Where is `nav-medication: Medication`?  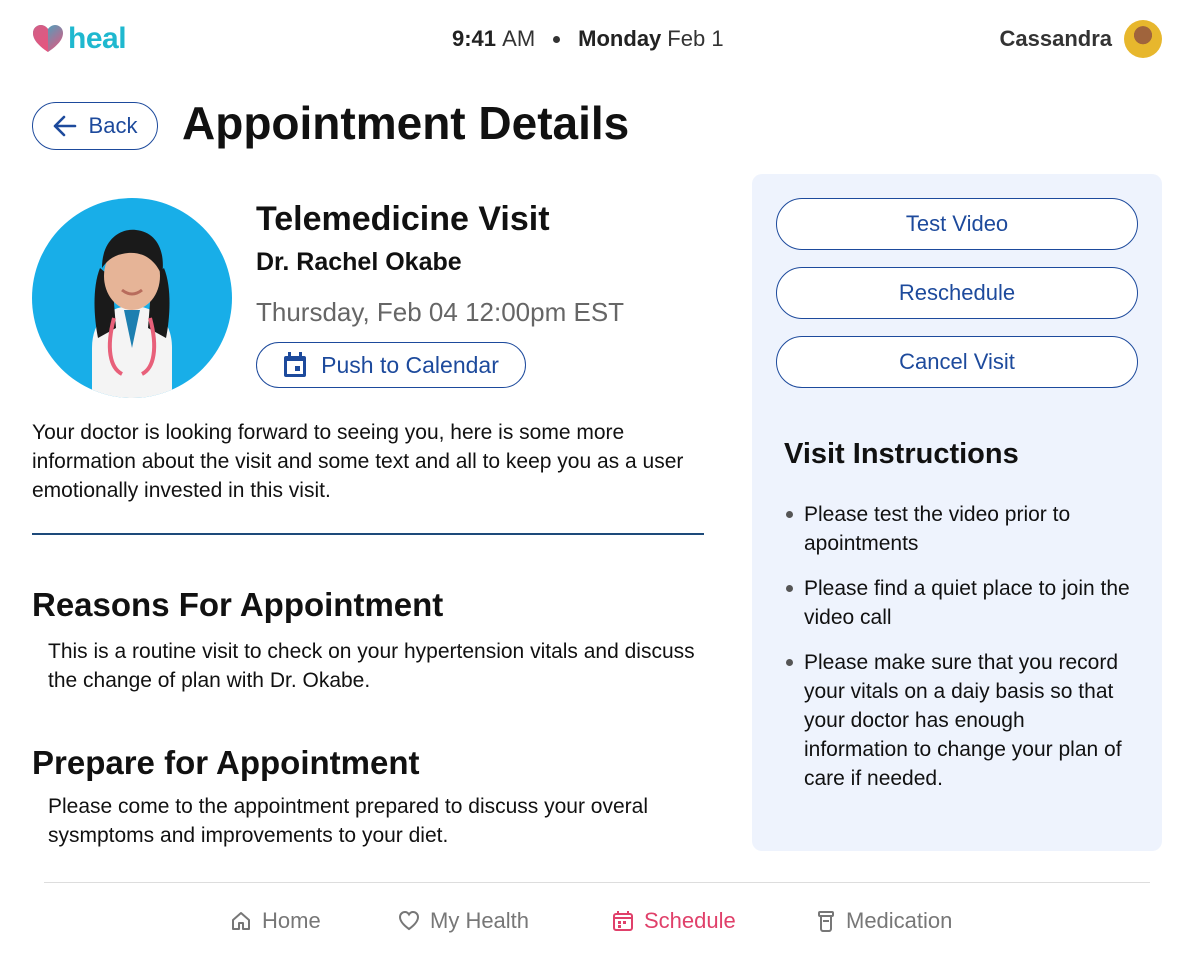 nav-medication: Medication is located at coordinates (884, 921).